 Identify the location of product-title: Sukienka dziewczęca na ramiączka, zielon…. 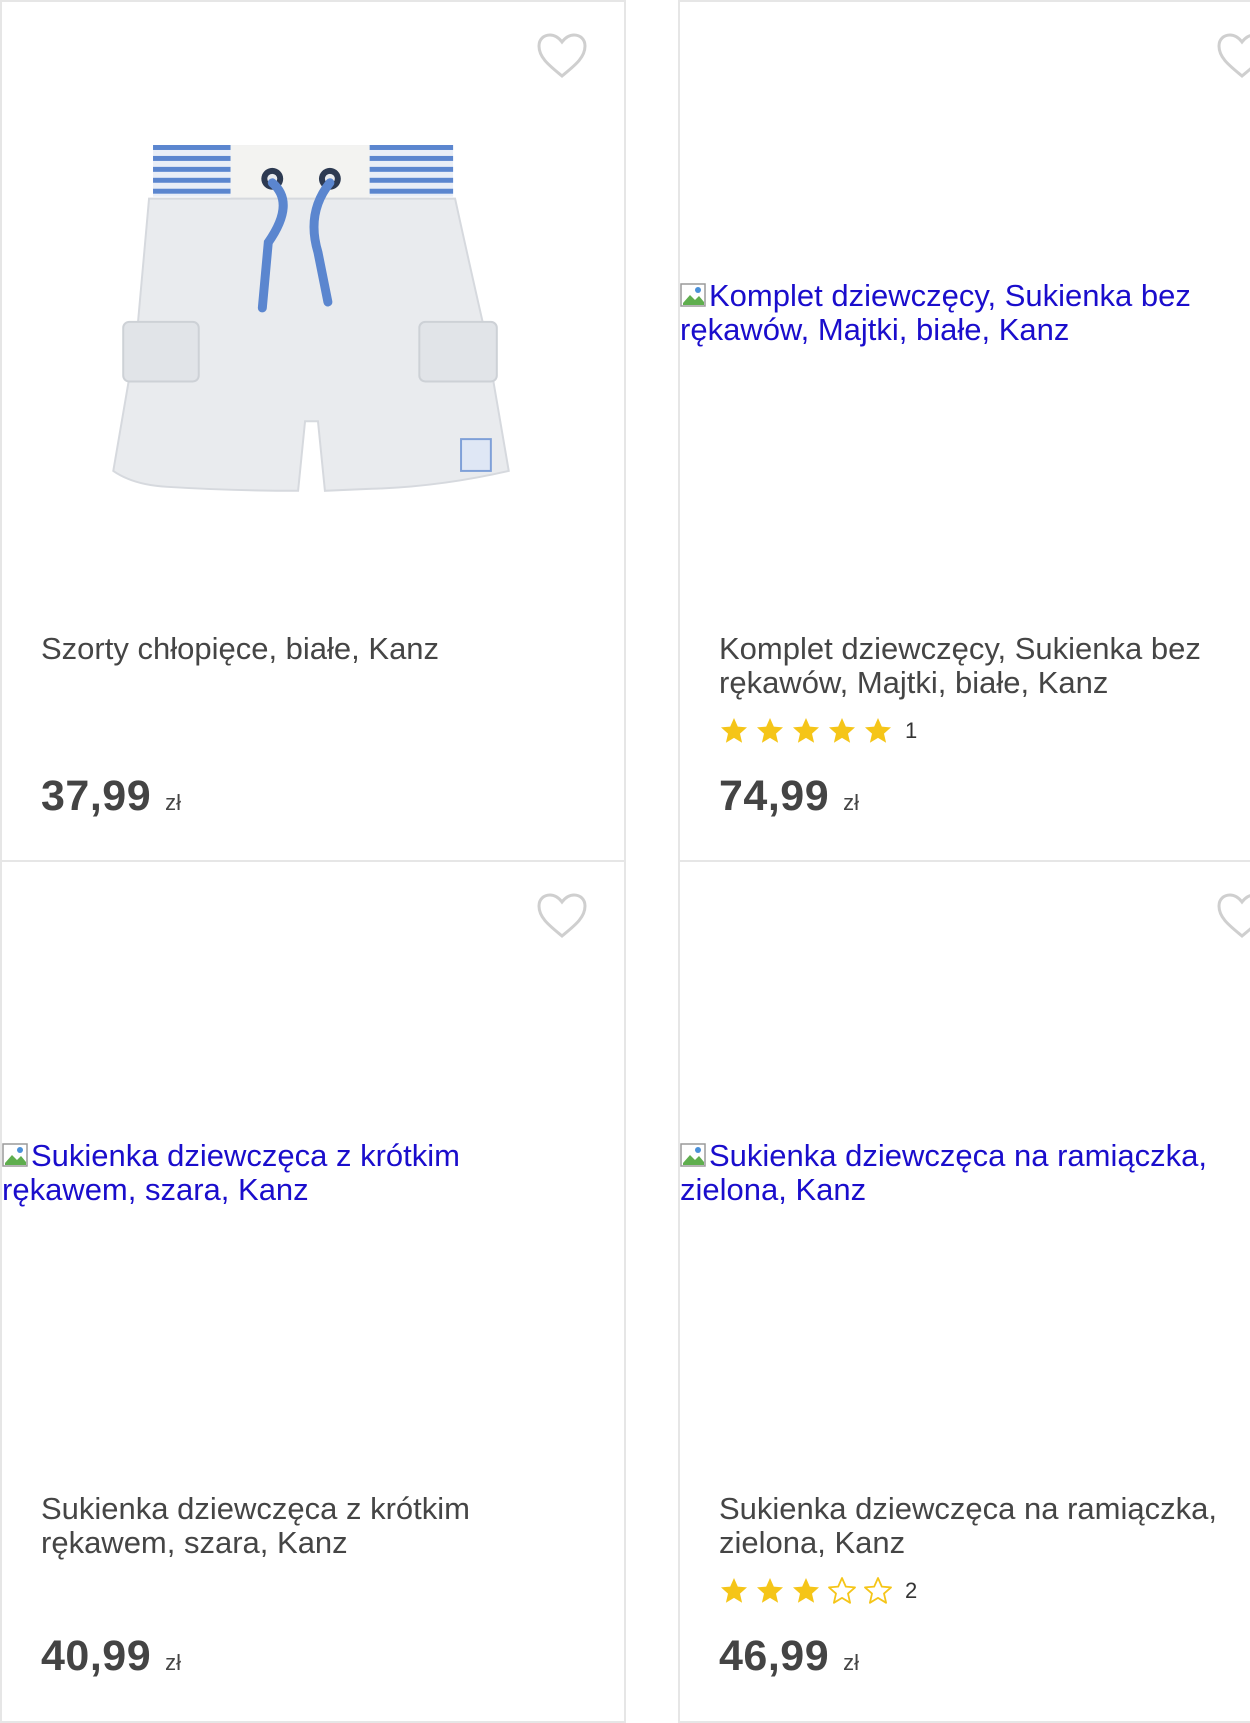
(984, 1526).